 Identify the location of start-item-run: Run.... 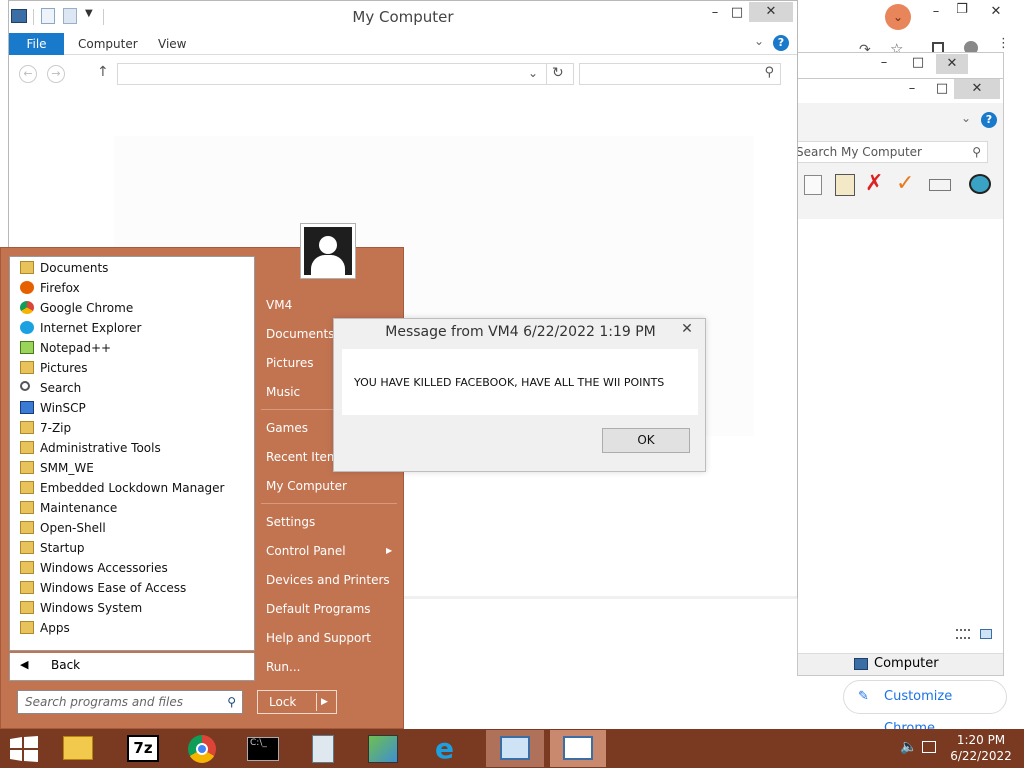
(283, 667).